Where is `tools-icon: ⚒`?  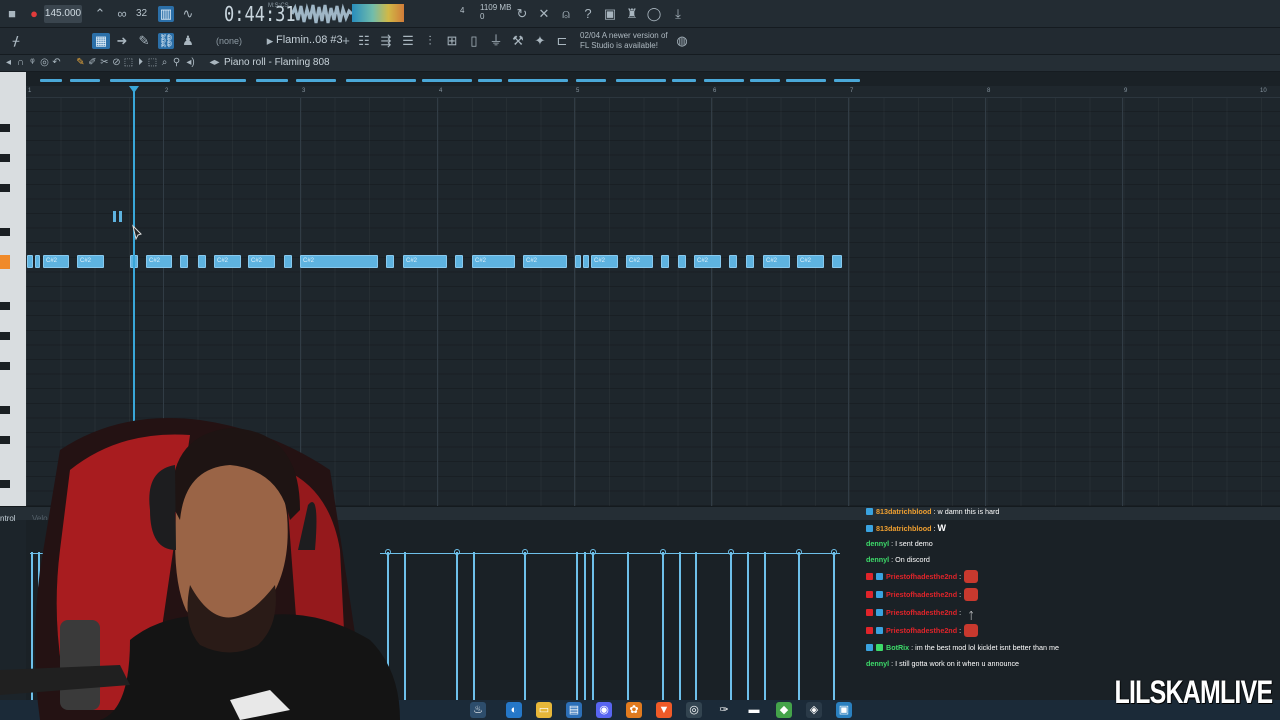
tools-icon: ⚒ is located at coordinates (518, 41).